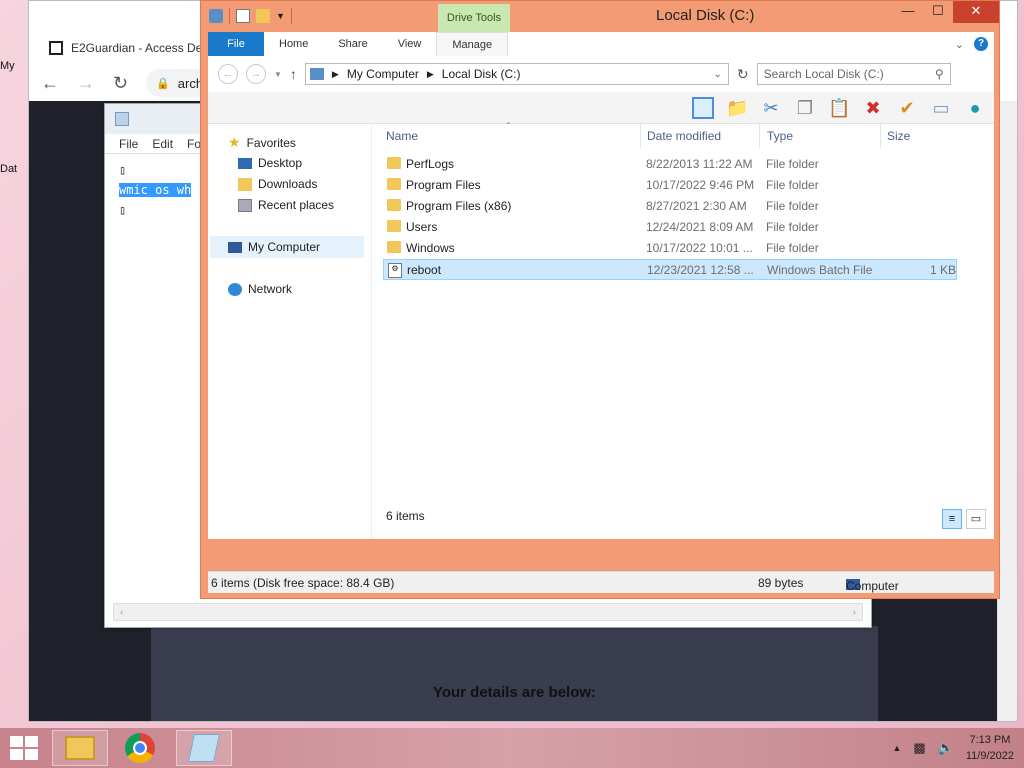 This screenshot has width=1024, height=768. Describe the element at coordinates (952, 519) in the screenshot. I see `details-view-icon: ≡` at that location.